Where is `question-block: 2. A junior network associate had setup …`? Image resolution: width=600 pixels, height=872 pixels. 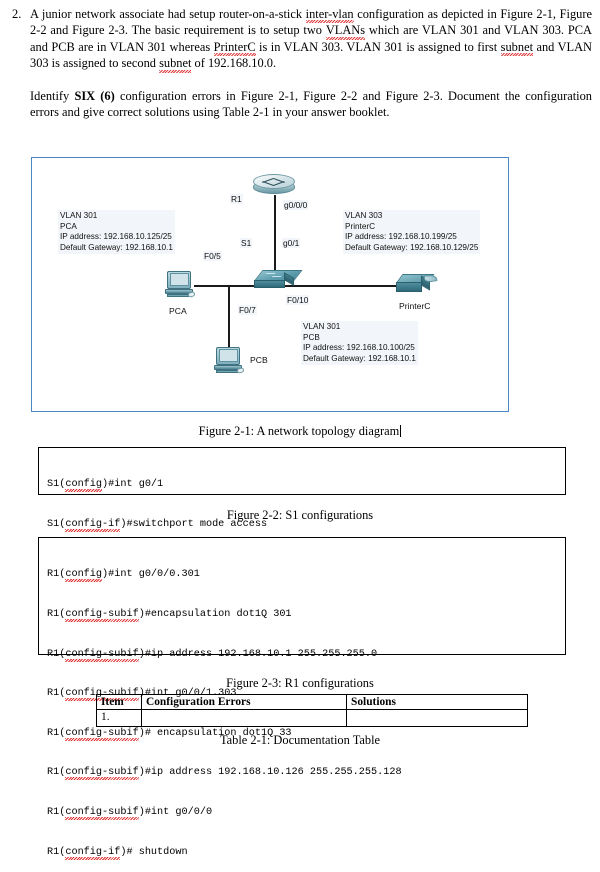 question-block: 2. A junior network associate had setup … is located at coordinates (300, 63).